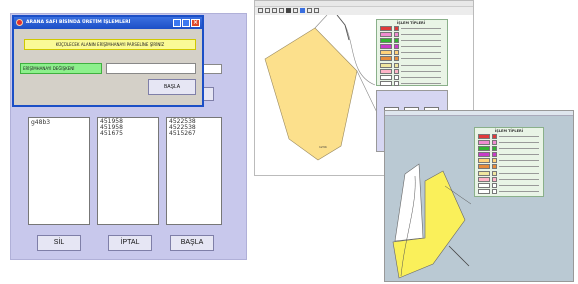 This screenshot has width=578, height=284. Describe the element at coordinates (59, 123) in the screenshot. I see `list-item: g48b3` at that location.